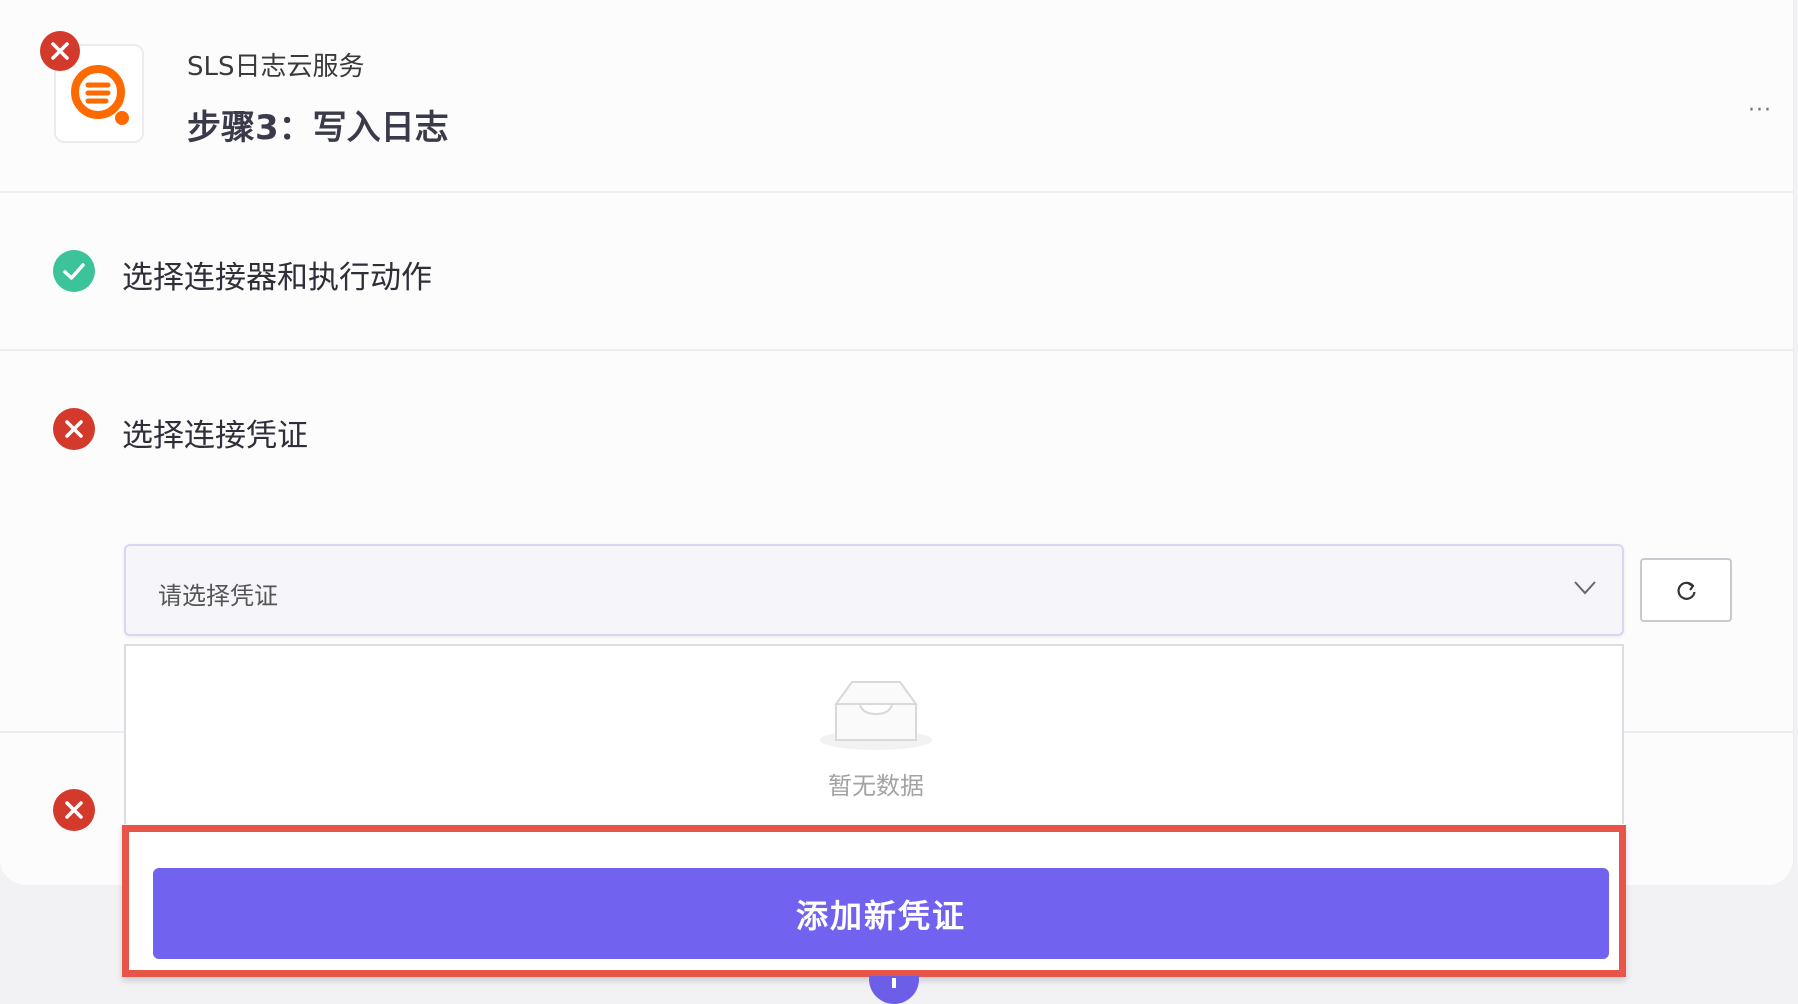 Image resolution: width=1798 pixels, height=1004 pixels. I want to click on add-step-connector-icon, so click(894, 990).